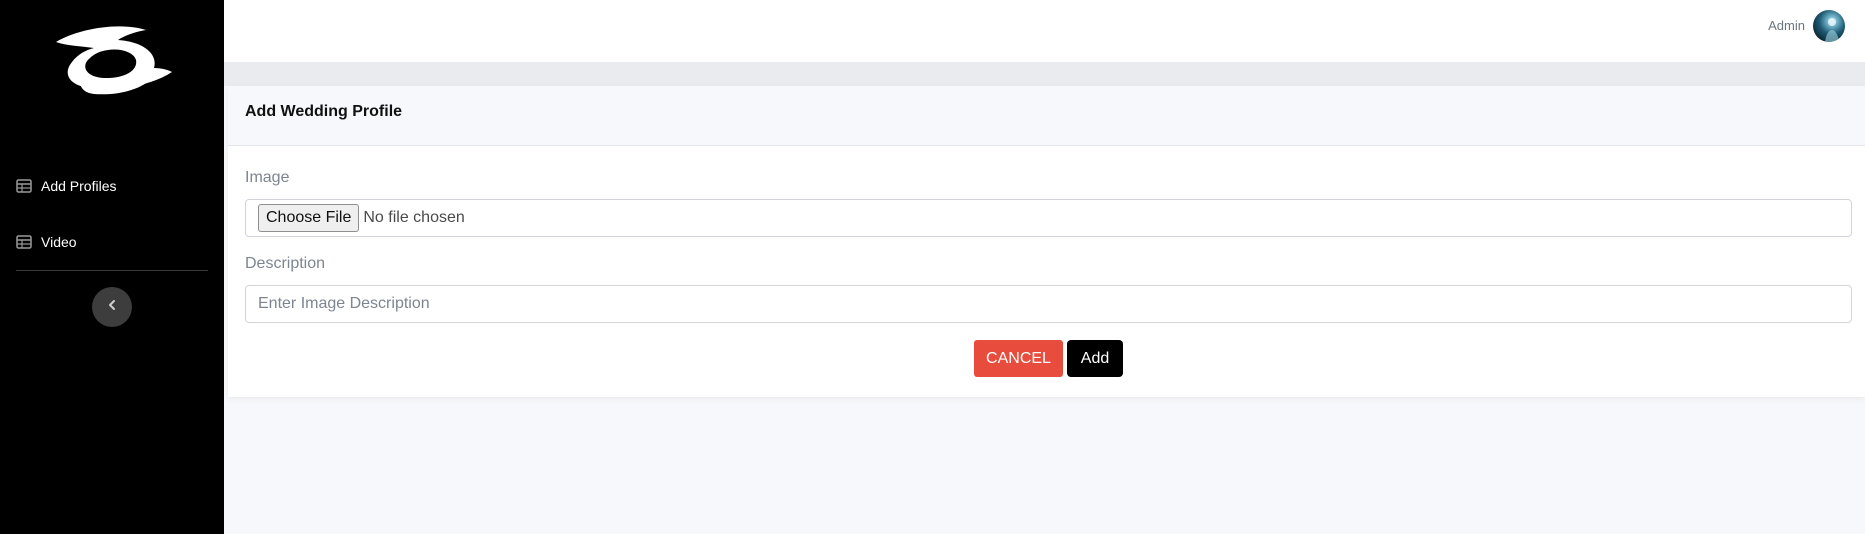 This screenshot has height=534, width=1865. I want to click on choose-file-button: Choose File, so click(309, 218).